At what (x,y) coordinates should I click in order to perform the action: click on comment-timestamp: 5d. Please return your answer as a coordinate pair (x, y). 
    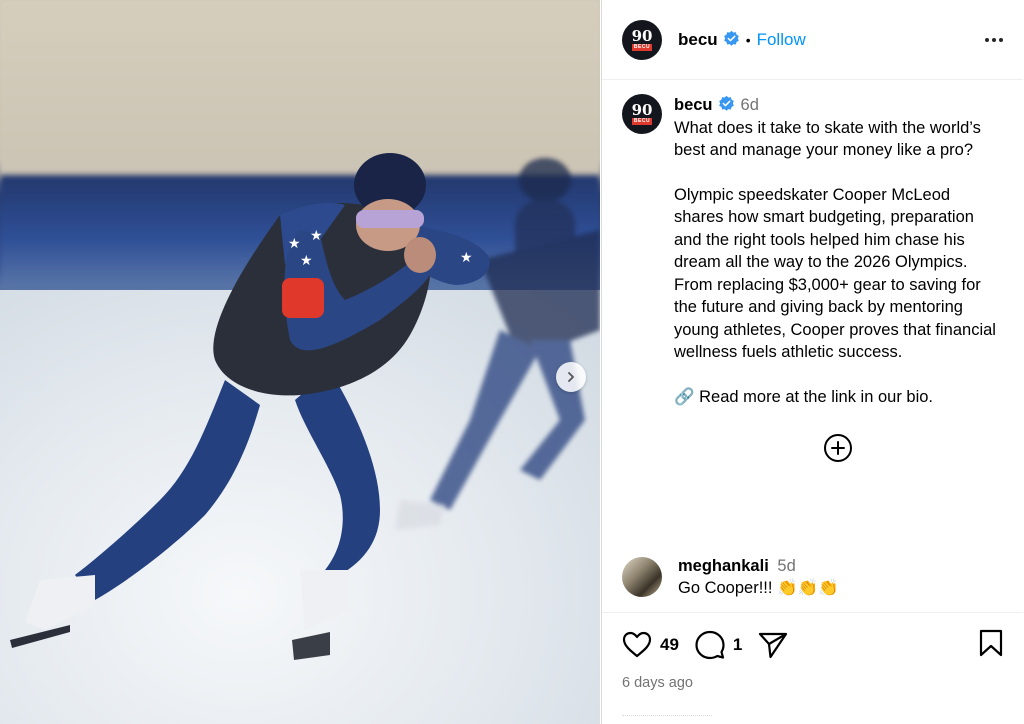
    Looking at the image, I should click on (786, 566).